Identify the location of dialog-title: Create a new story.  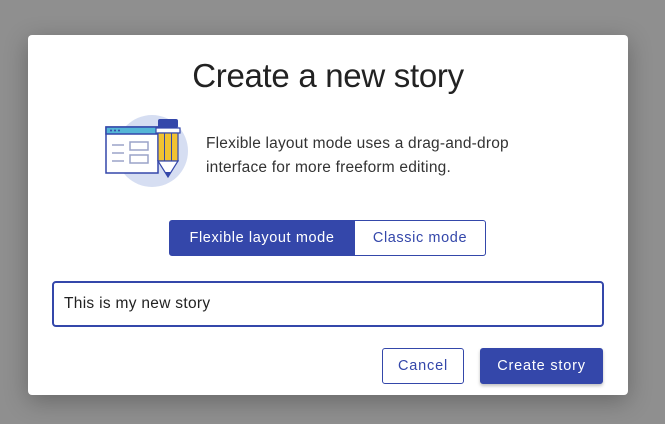
(328, 75).